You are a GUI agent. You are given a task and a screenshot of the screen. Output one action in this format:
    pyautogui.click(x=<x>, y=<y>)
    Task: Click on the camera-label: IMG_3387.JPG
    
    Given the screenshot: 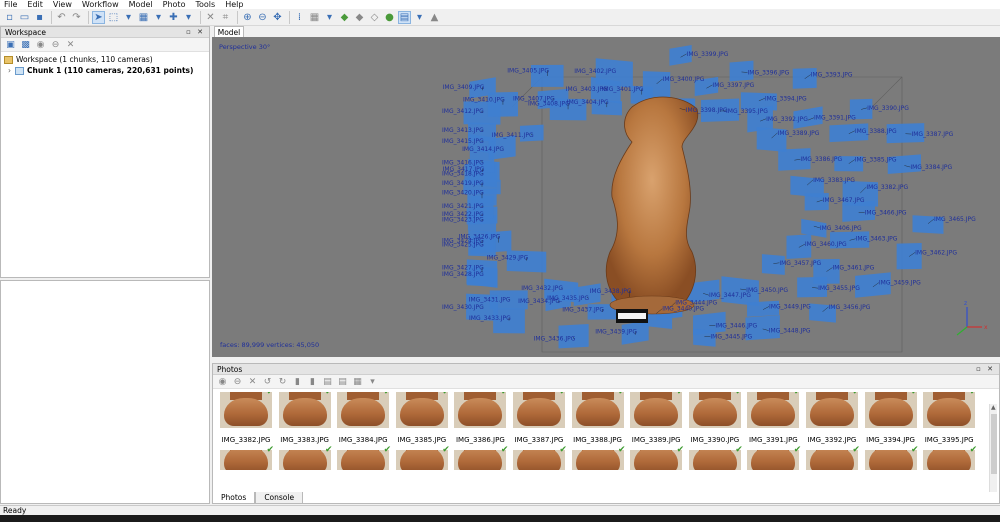 What is the action you would take?
    pyautogui.click(x=932, y=134)
    